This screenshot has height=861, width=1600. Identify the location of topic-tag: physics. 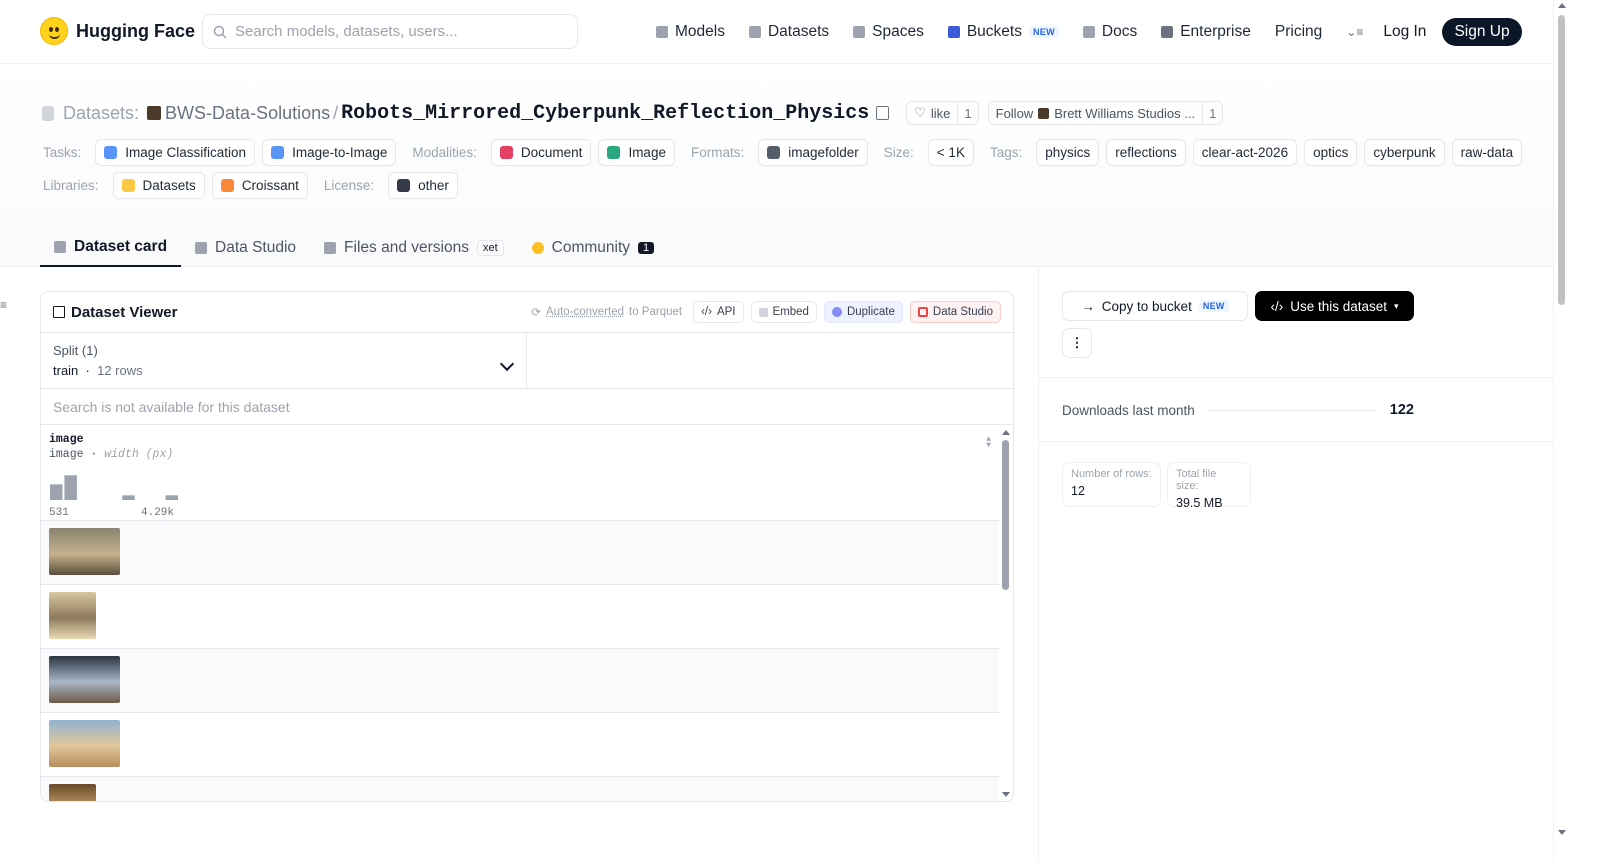
(1068, 152).